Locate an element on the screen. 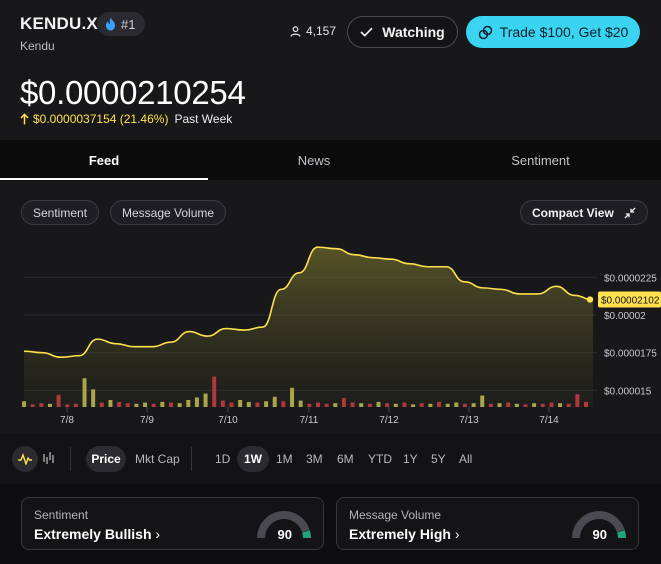 This screenshot has height=564, width=661. x-tick-label: 7/10 is located at coordinates (228, 420).